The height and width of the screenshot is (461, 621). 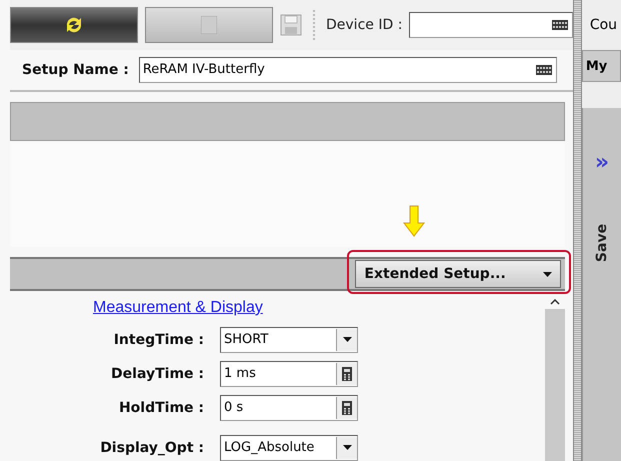 I want to click on cut-label: Cou, so click(x=603, y=25).